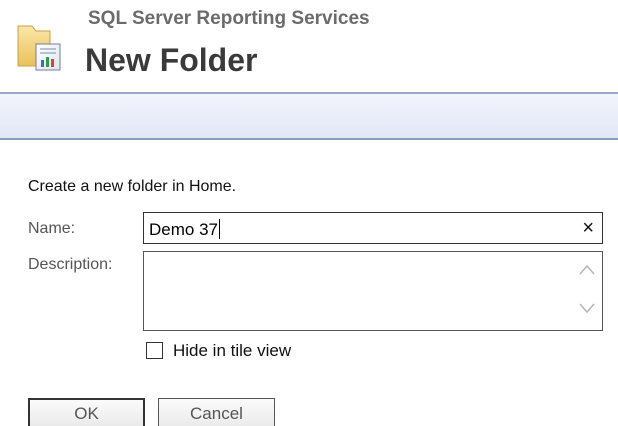  Describe the element at coordinates (219, 229) in the screenshot. I see `text-caret` at that location.